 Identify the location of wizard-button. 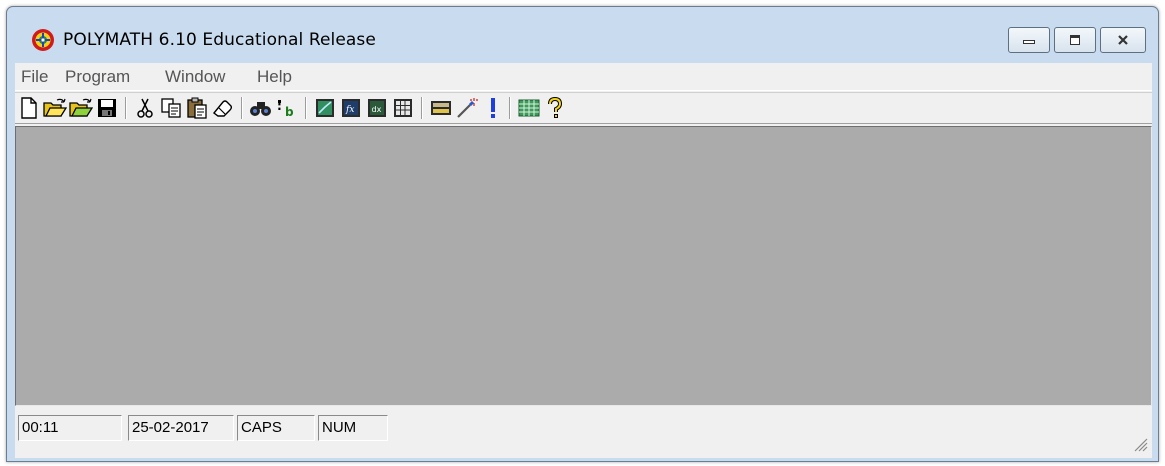
(467, 108).